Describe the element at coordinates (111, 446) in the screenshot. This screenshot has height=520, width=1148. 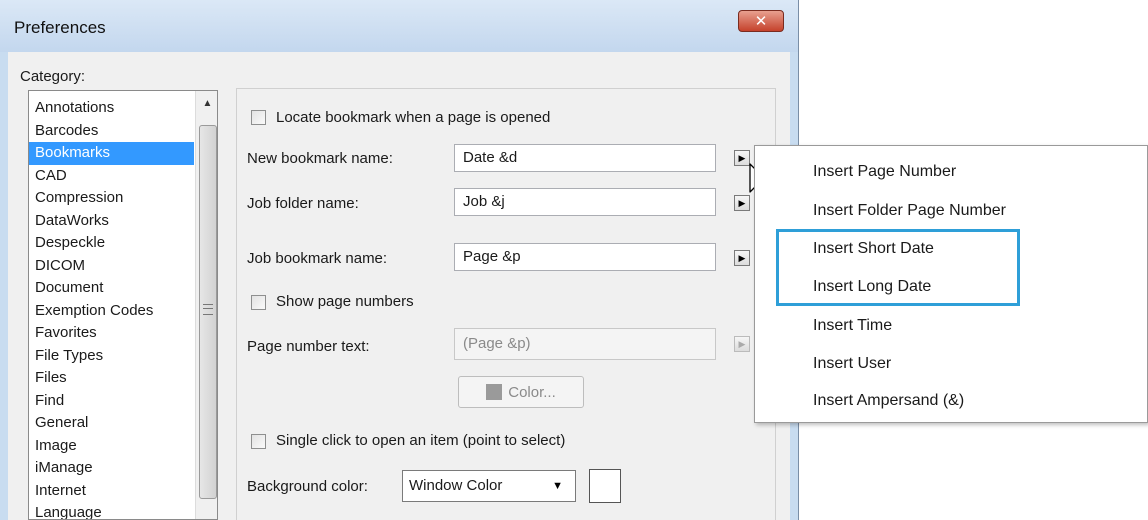
I see `category-item-image: Image` at that location.